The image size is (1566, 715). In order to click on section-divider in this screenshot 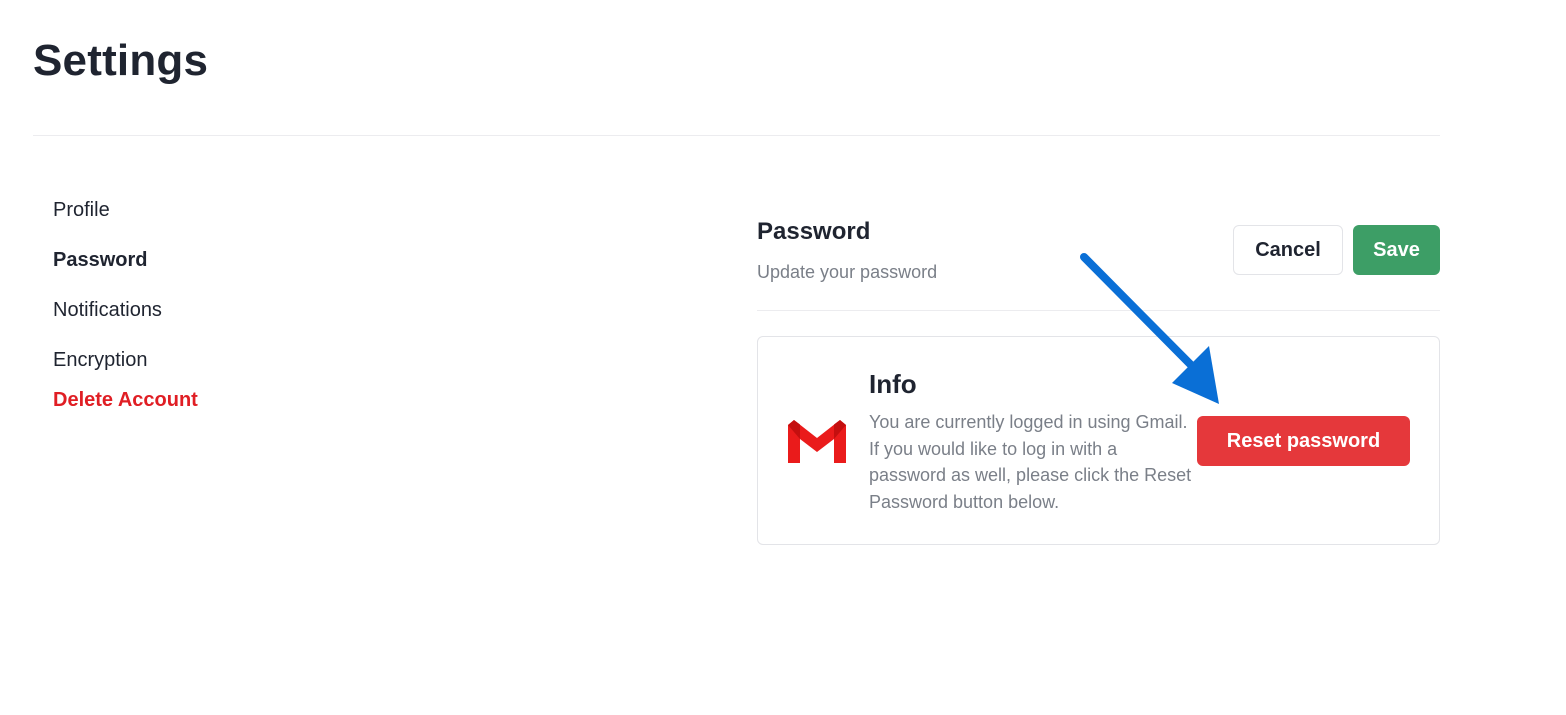, I will do `click(1098, 310)`.